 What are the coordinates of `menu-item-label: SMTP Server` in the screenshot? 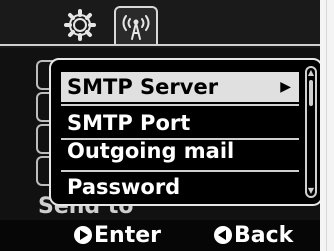 It's located at (143, 87).